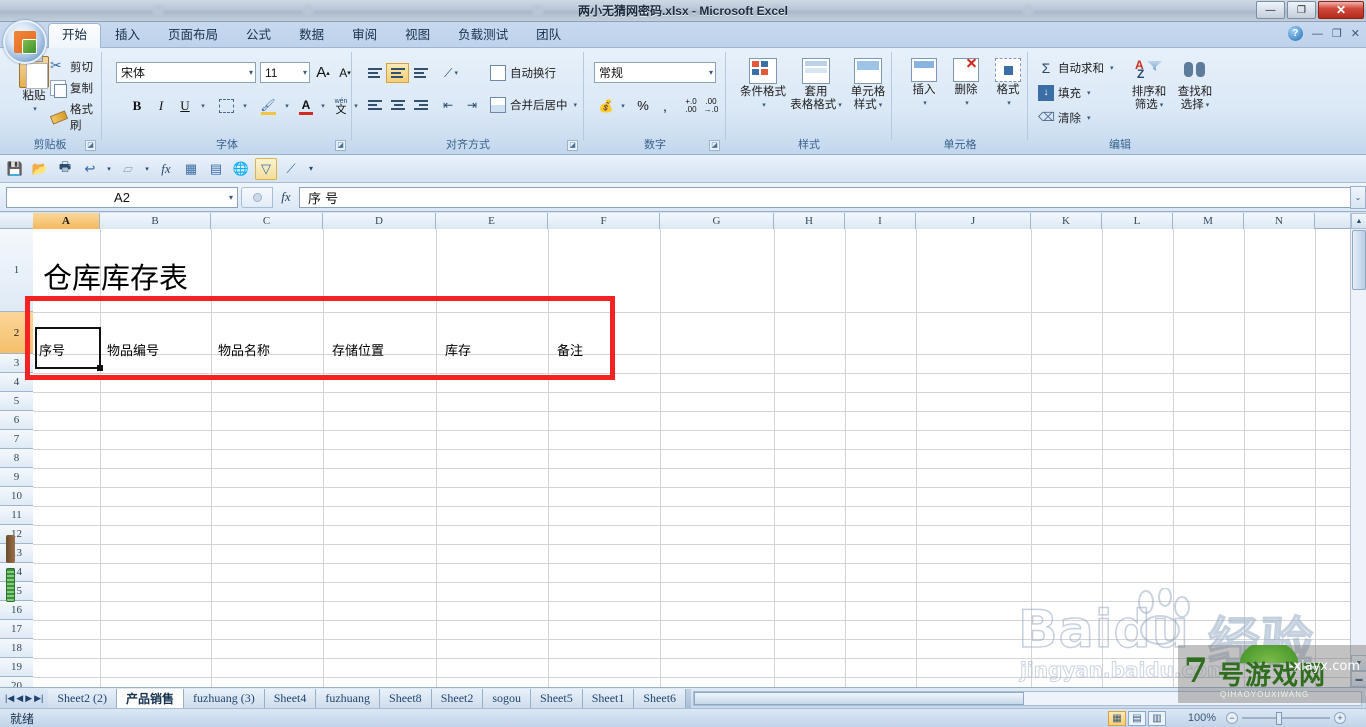  What do you see at coordinates (16, 363) in the screenshot?
I see `row-header-3: 3` at bounding box center [16, 363].